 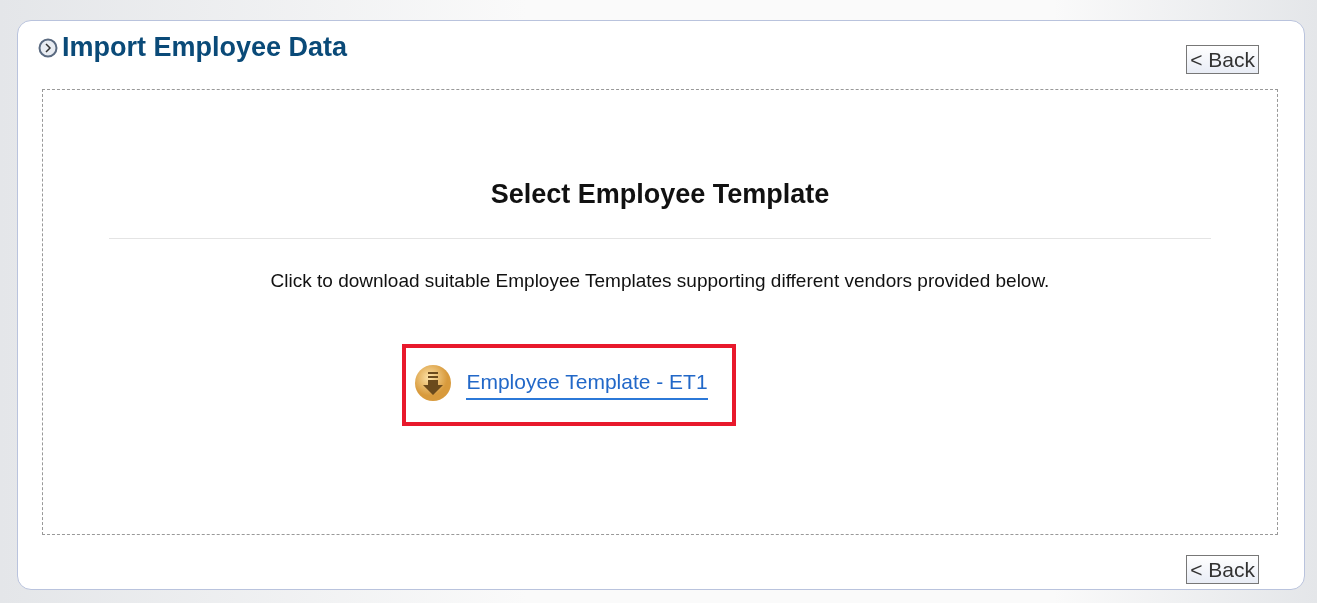 I want to click on template-link: Employee Template - ET1, so click(x=587, y=383).